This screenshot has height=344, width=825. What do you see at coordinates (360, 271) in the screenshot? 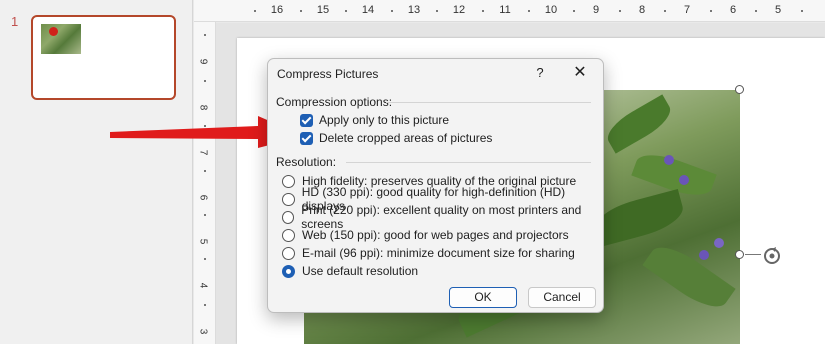
I see `radio-label: Use default resolution` at bounding box center [360, 271].